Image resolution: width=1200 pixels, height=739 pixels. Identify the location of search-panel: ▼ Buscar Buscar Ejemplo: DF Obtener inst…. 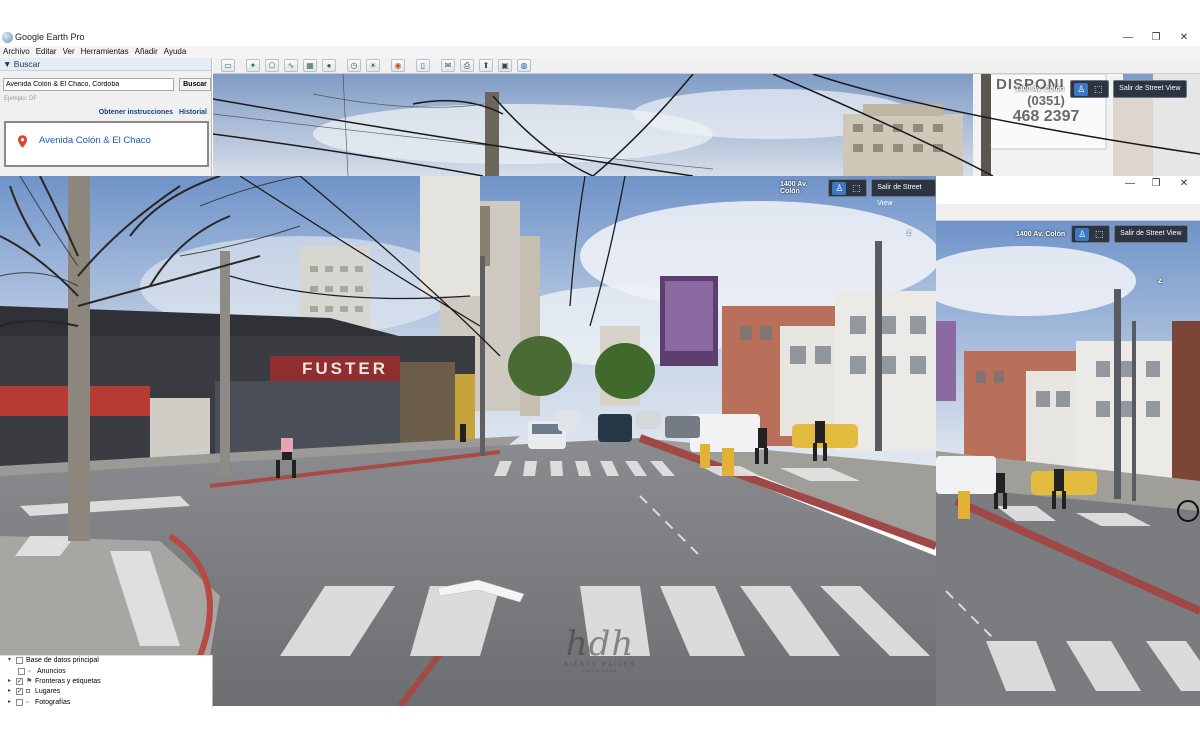
(106, 117).